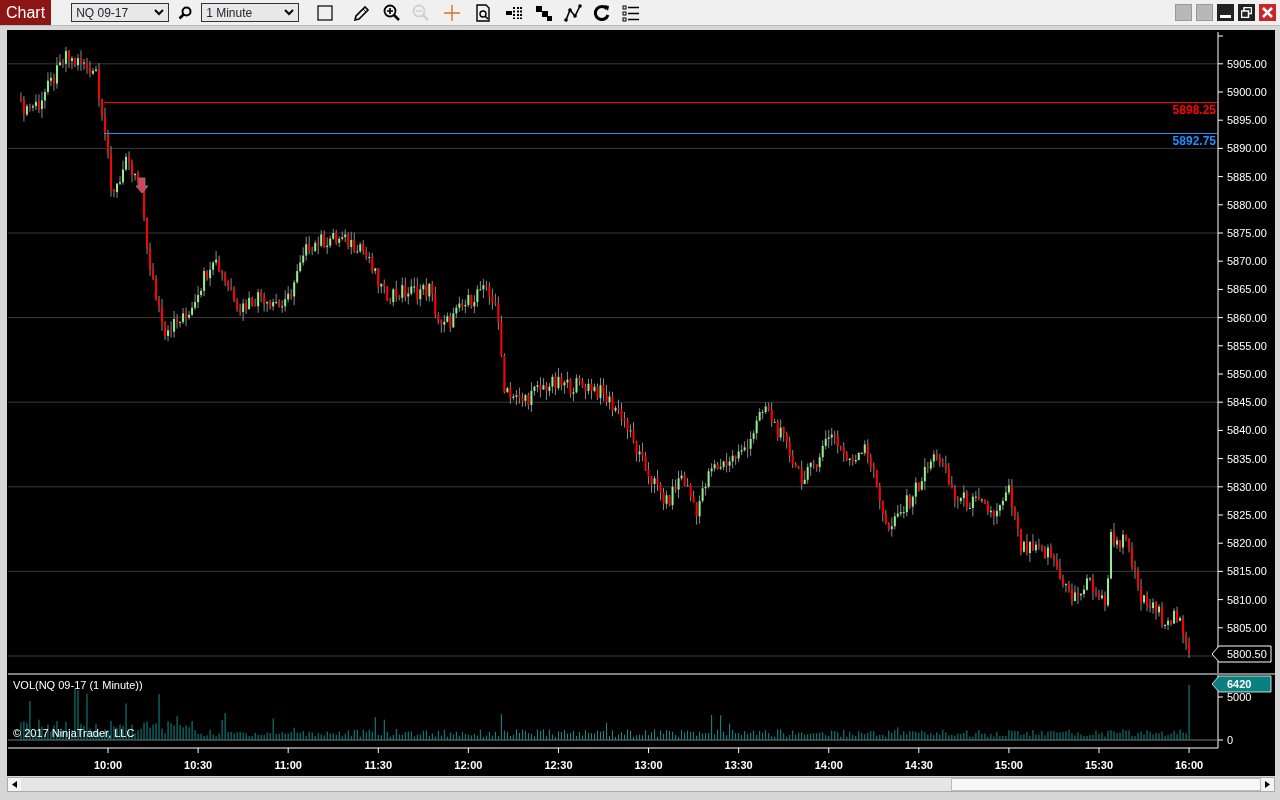  Describe the element at coordinates (828, 765) in the screenshot. I see `time-axis-label: 14:00` at that location.